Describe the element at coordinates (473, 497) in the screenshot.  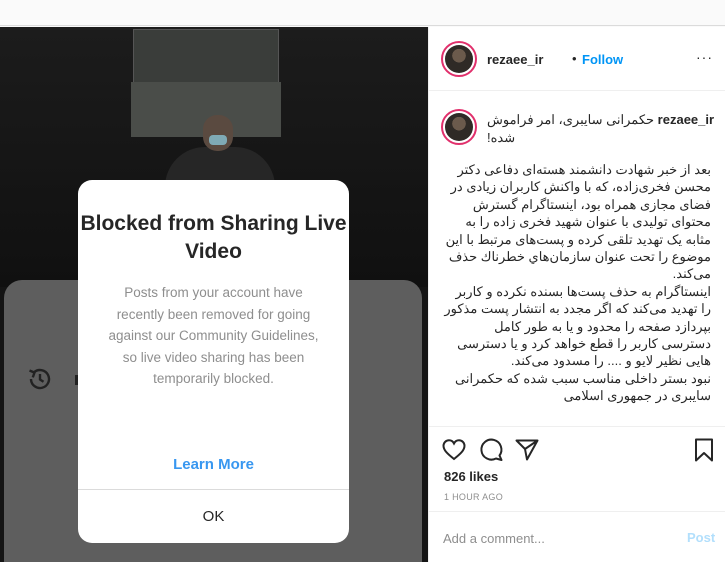
I see `post-timestamp: 1 HOUR AGO` at that location.